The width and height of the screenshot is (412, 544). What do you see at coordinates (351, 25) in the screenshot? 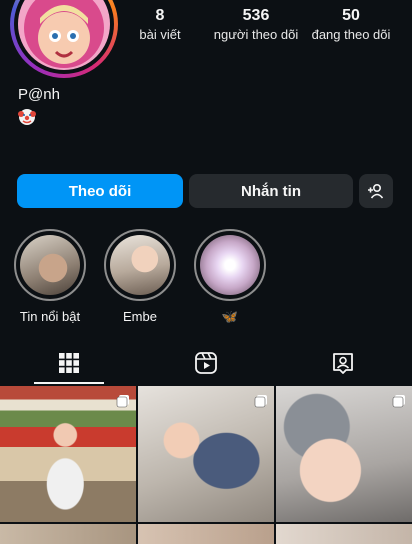
I see `following-stat: 50 đang theo dõi` at bounding box center [351, 25].